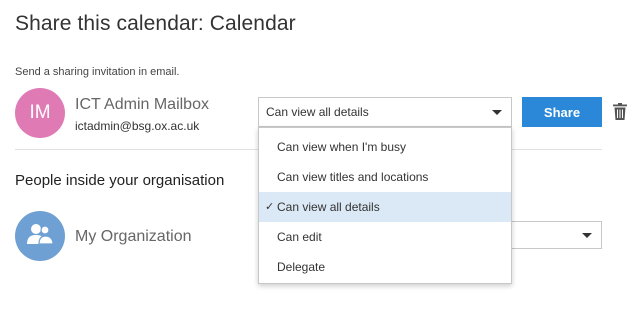 The width and height of the screenshot is (643, 322). What do you see at coordinates (133, 236) in the screenshot?
I see `organisation-name: My Organization` at bounding box center [133, 236].